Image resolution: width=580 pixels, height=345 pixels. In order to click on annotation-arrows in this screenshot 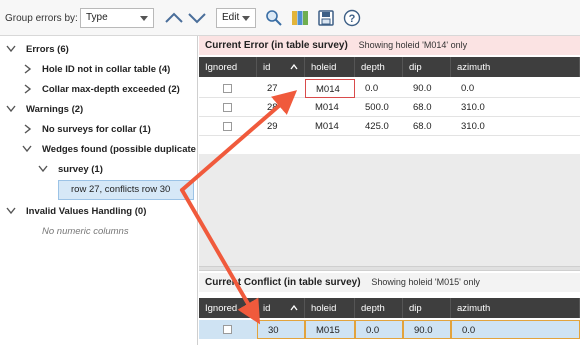, I will do `click(239, 207)`.